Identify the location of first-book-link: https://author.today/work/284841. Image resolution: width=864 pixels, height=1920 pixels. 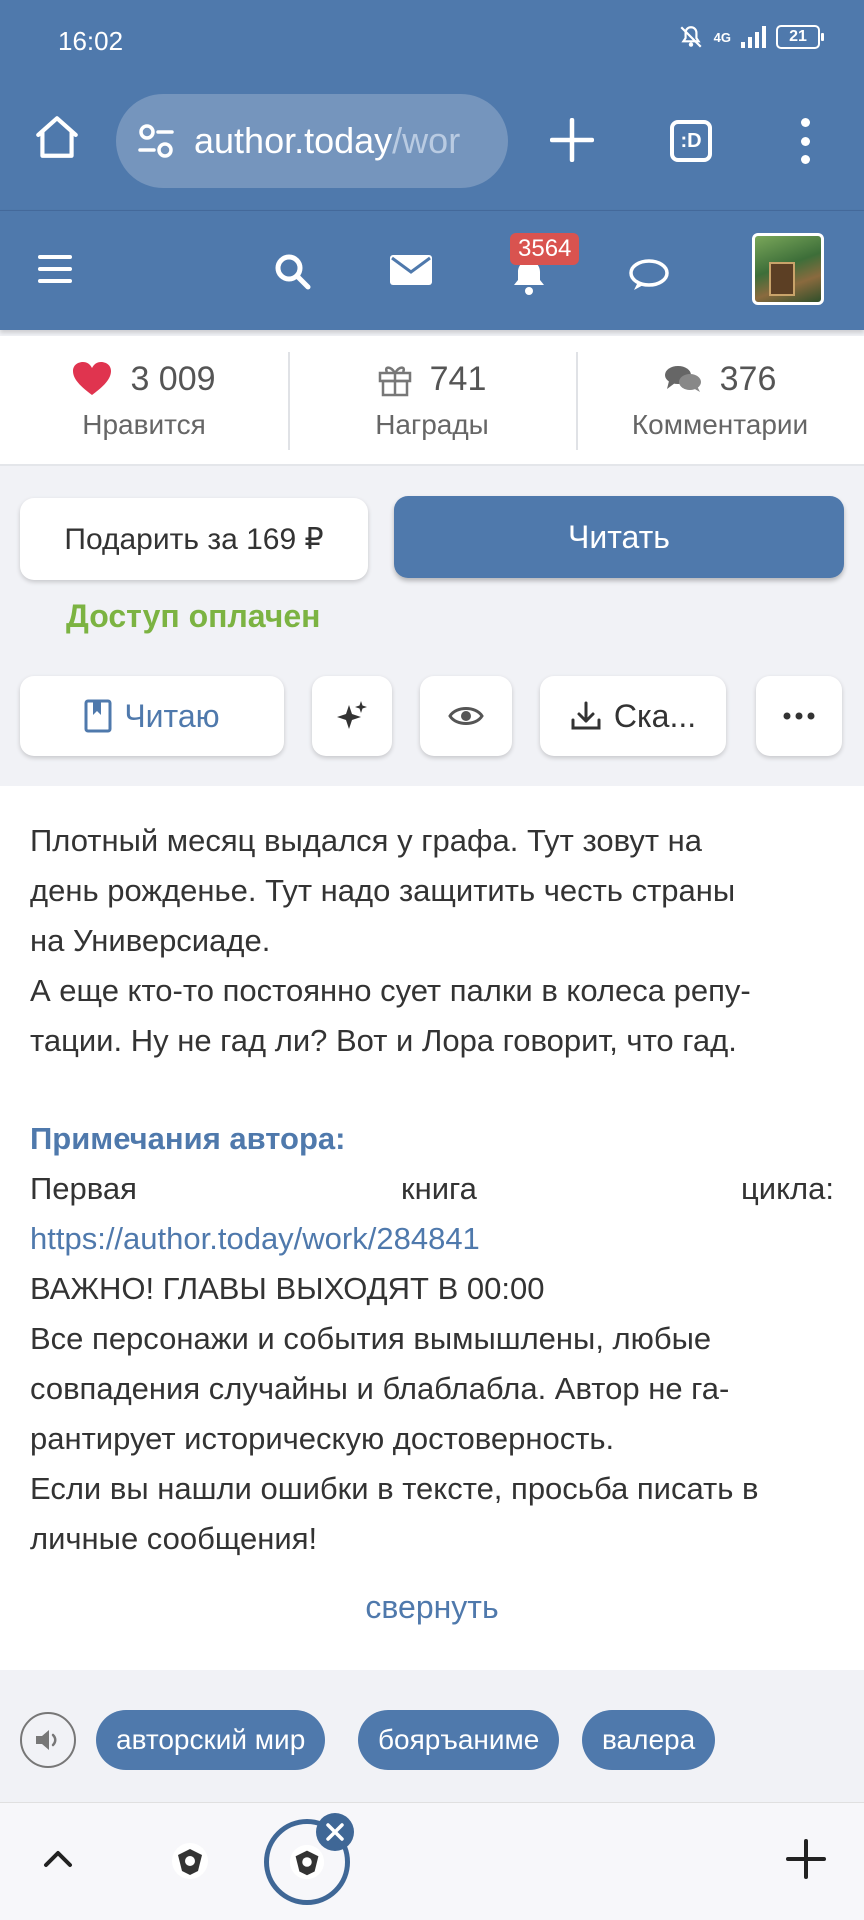
(255, 1238).